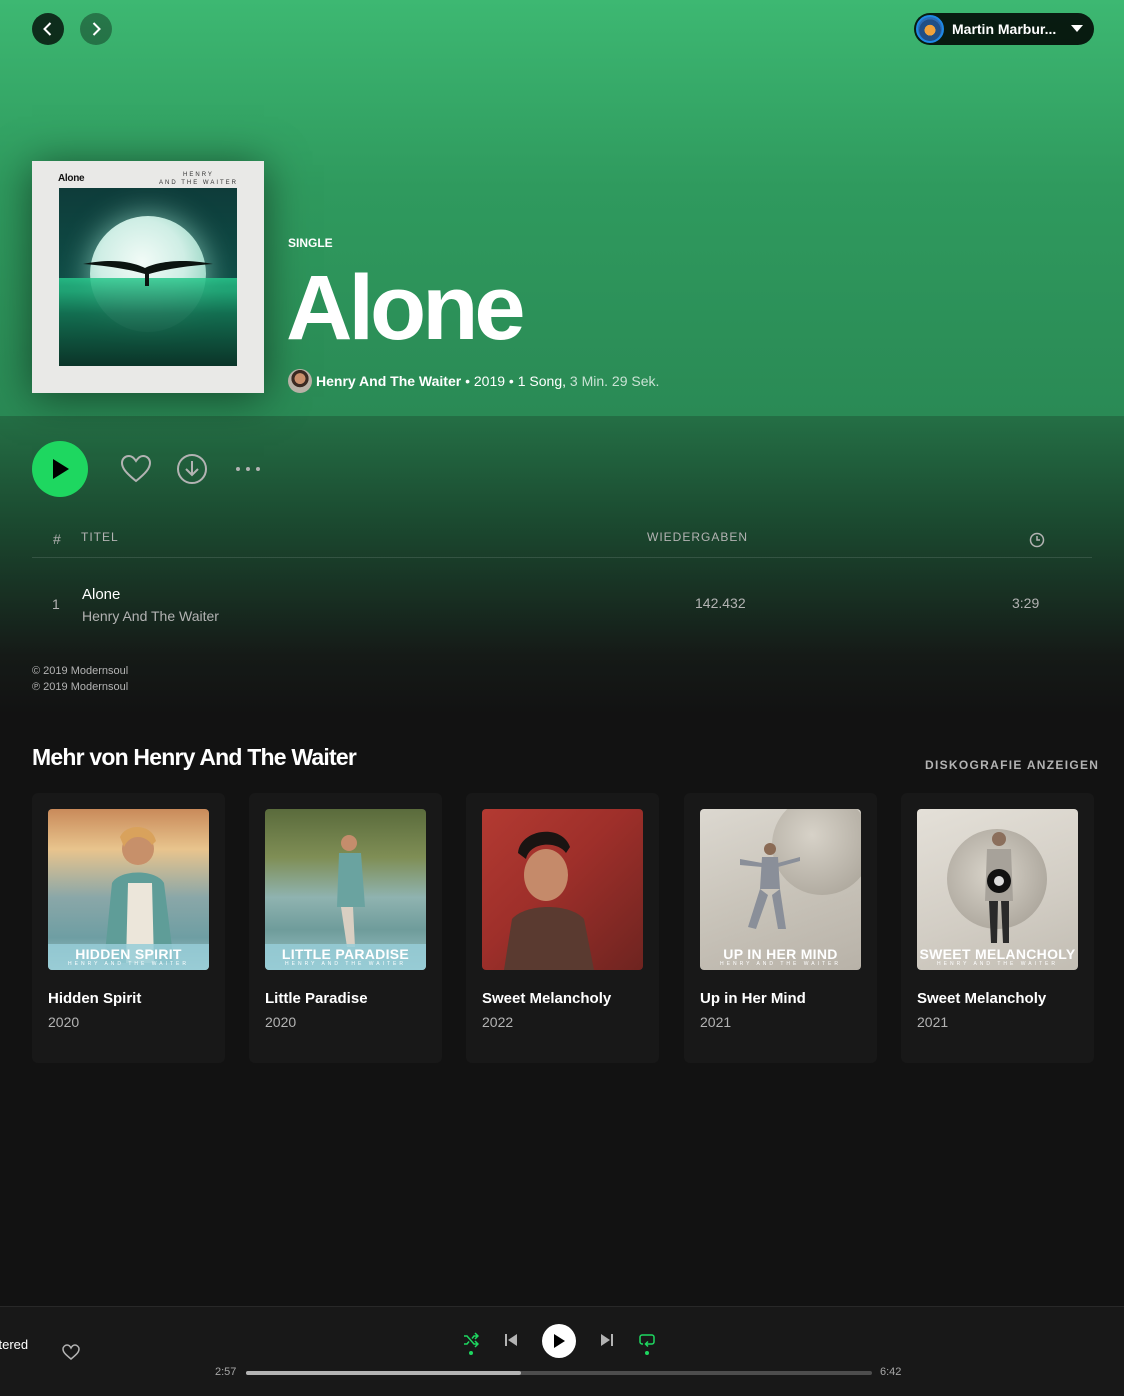 Image resolution: width=1124 pixels, height=1396 pixels. I want to click on player-play-button, so click(559, 1341).